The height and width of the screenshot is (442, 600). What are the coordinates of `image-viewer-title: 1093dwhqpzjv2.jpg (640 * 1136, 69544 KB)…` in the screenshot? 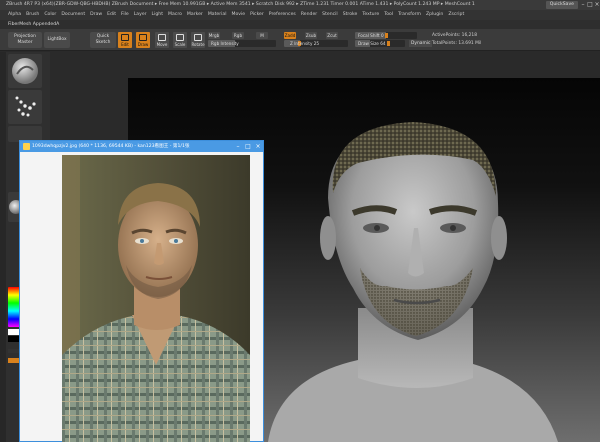 It's located at (111, 146).